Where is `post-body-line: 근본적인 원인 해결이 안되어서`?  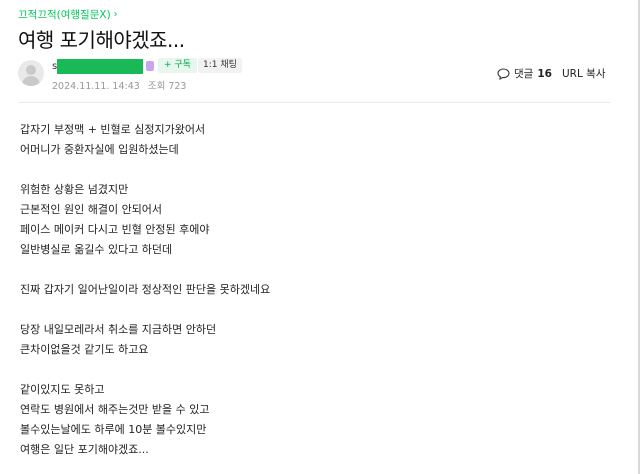 post-body-line: 근본적인 원인 해결이 안되어서 is located at coordinates (91, 209).